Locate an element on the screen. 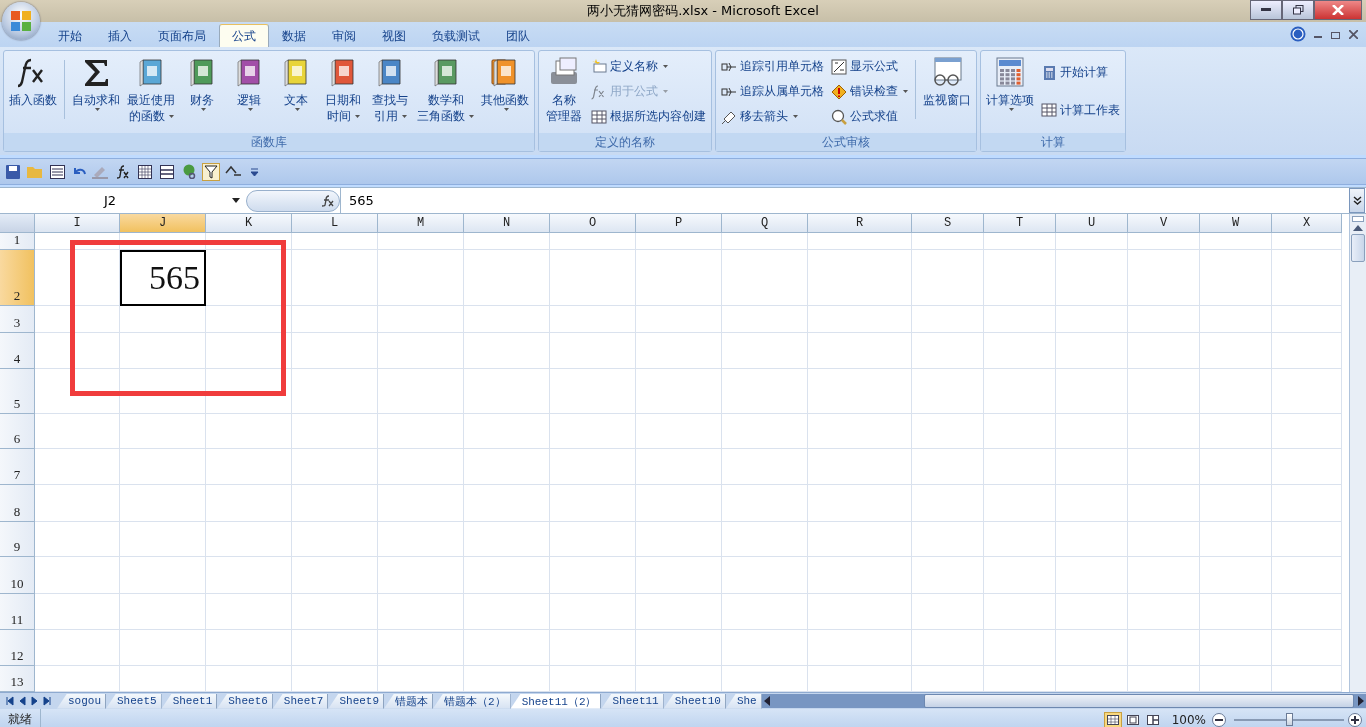  restore-icon is located at coordinates (1336, 34).